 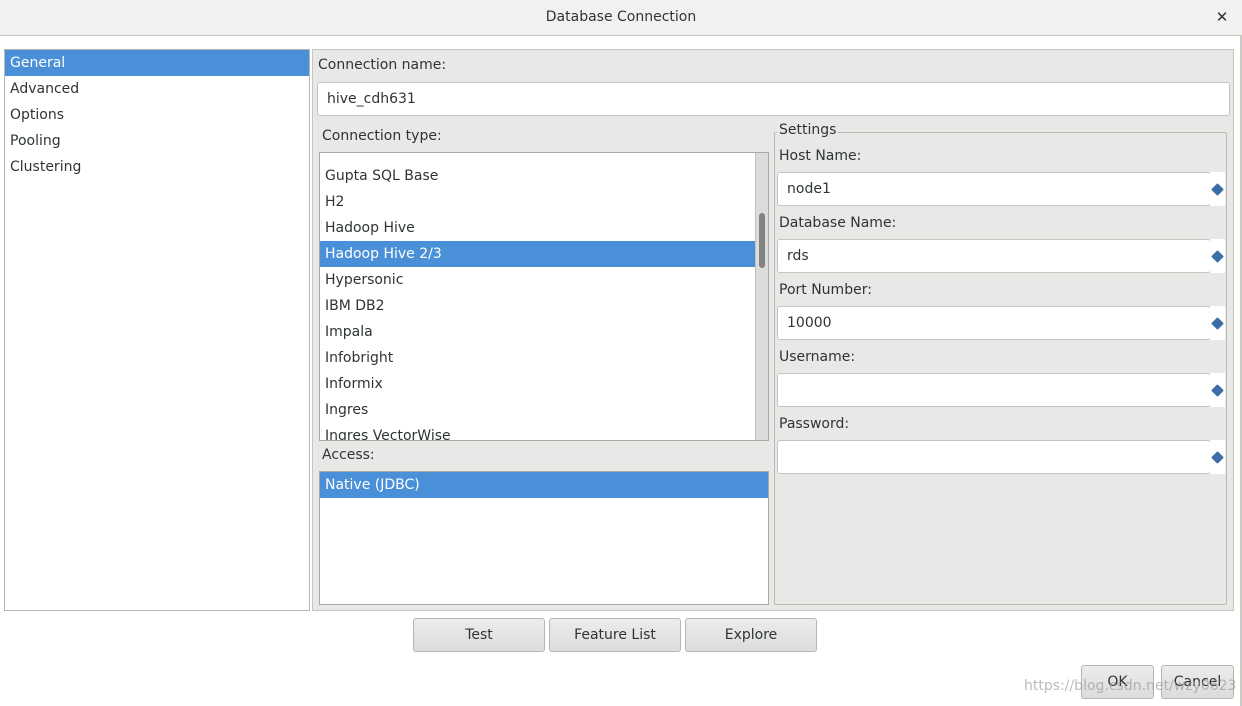 What do you see at coordinates (157, 141) in the screenshot?
I see `nav-item-pooling: Pooling` at bounding box center [157, 141].